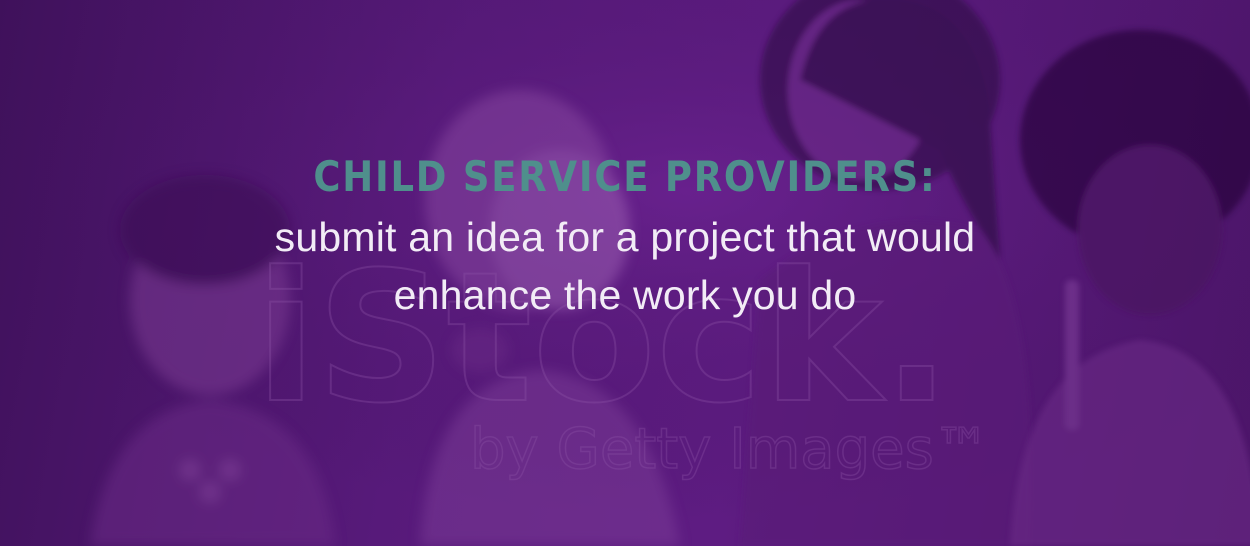  What do you see at coordinates (625, 176) in the screenshot?
I see `banner-headline: CHILD SERVICE PROVIDERS:` at bounding box center [625, 176].